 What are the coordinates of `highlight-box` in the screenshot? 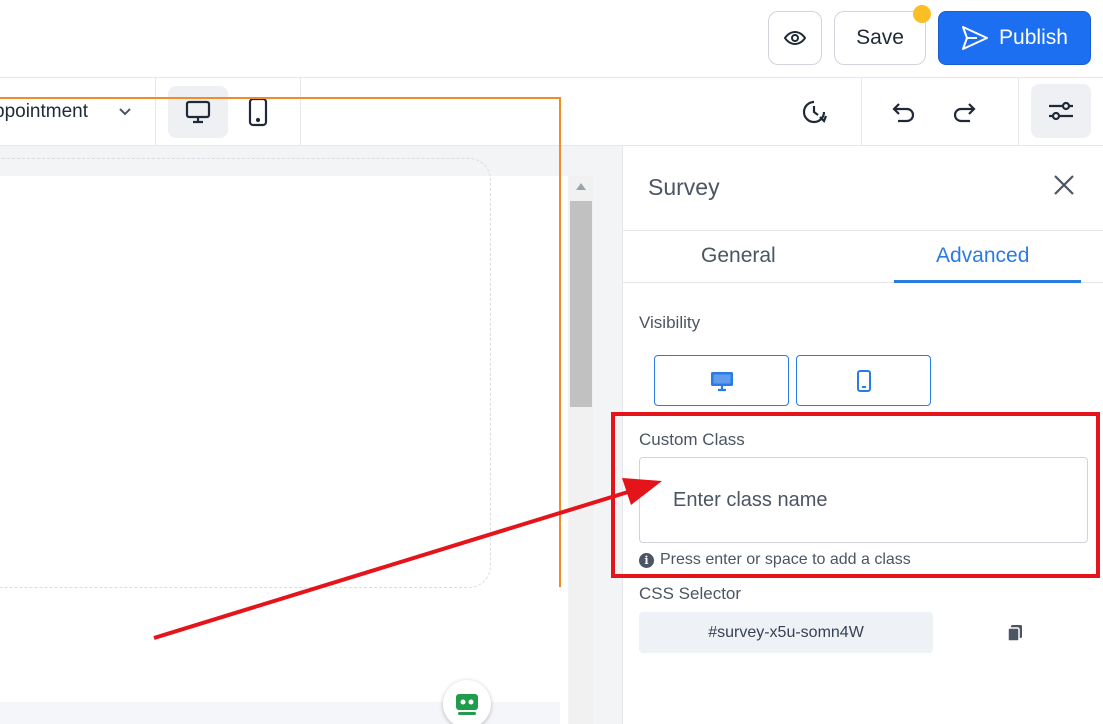 It's located at (855, 495).